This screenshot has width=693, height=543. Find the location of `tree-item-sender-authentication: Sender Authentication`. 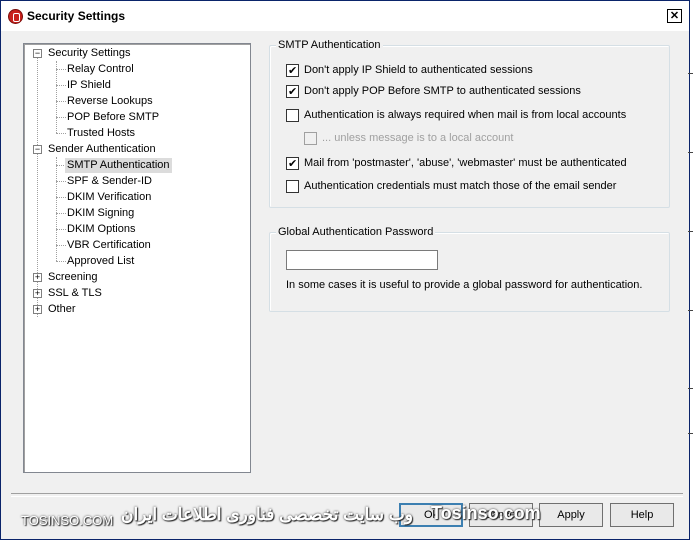

tree-item-sender-authentication: Sender Authentication is located at coordinates (102, 149).